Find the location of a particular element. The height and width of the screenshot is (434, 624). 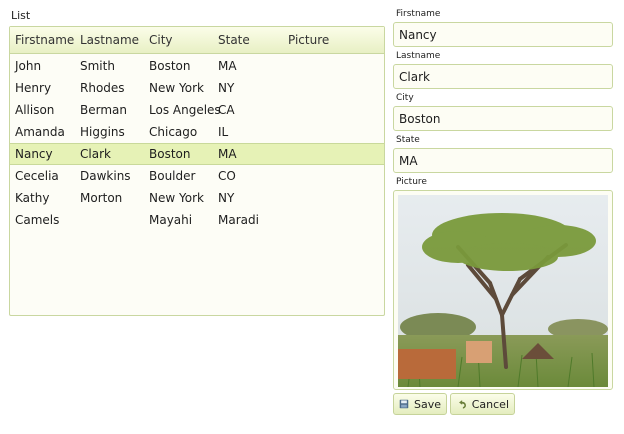

state-input is located at coordinates (503, 160).